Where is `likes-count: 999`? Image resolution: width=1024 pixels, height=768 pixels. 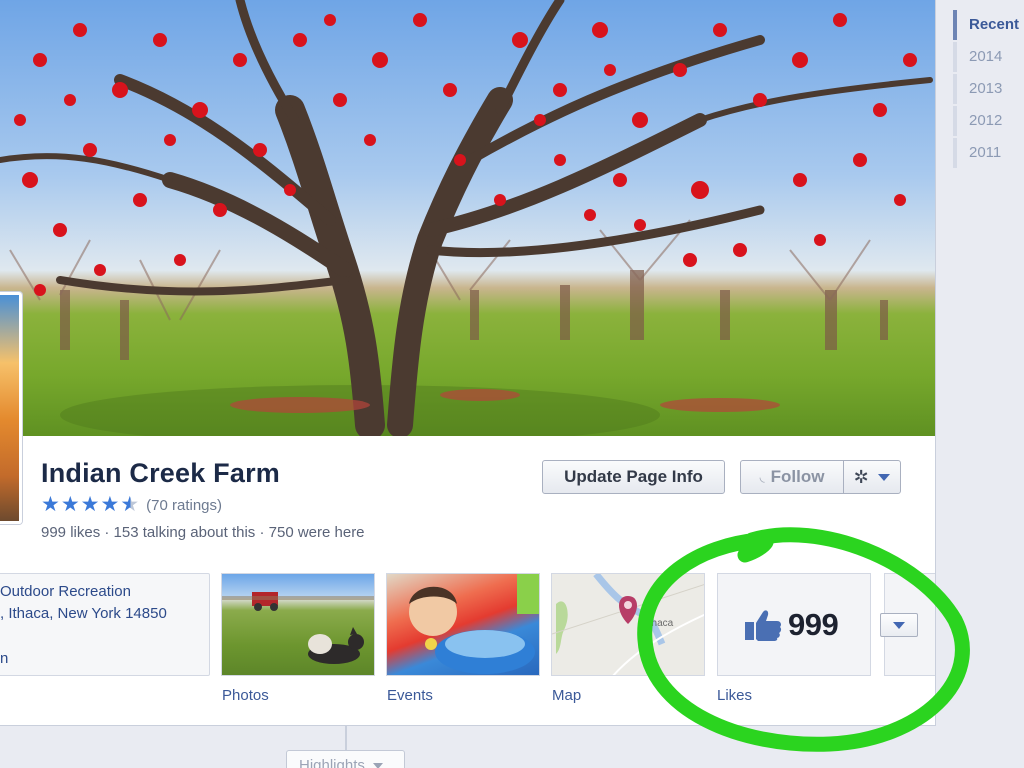
likes-count: 999 is located at coordinates (813, 624).